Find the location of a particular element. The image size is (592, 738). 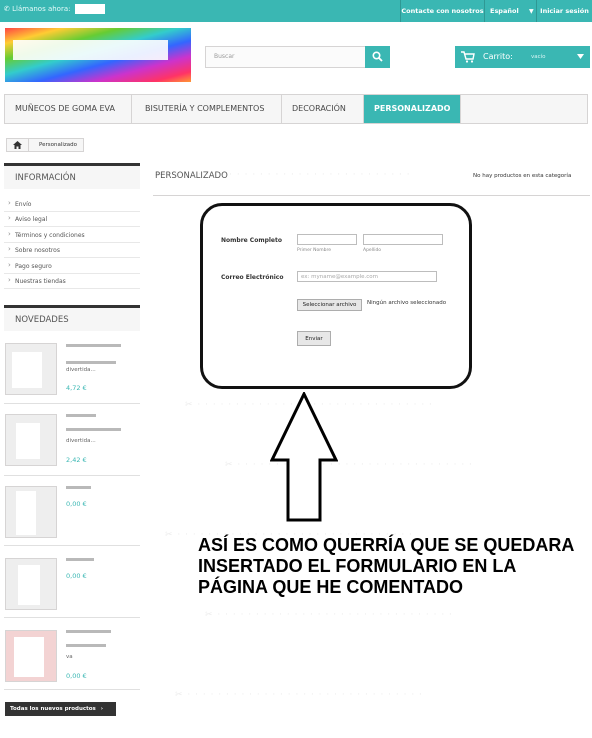

search-icon is located at coordinates (377, 56).